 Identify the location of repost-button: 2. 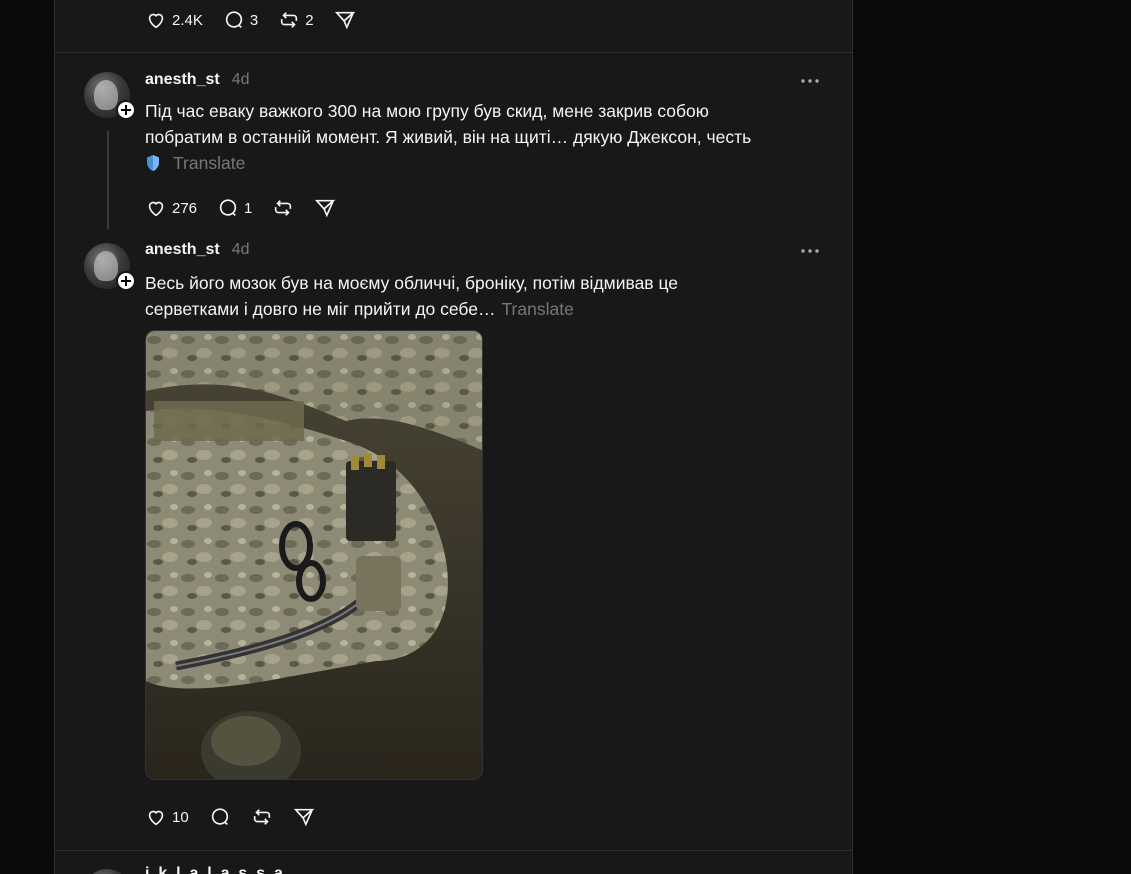
(296, 20).